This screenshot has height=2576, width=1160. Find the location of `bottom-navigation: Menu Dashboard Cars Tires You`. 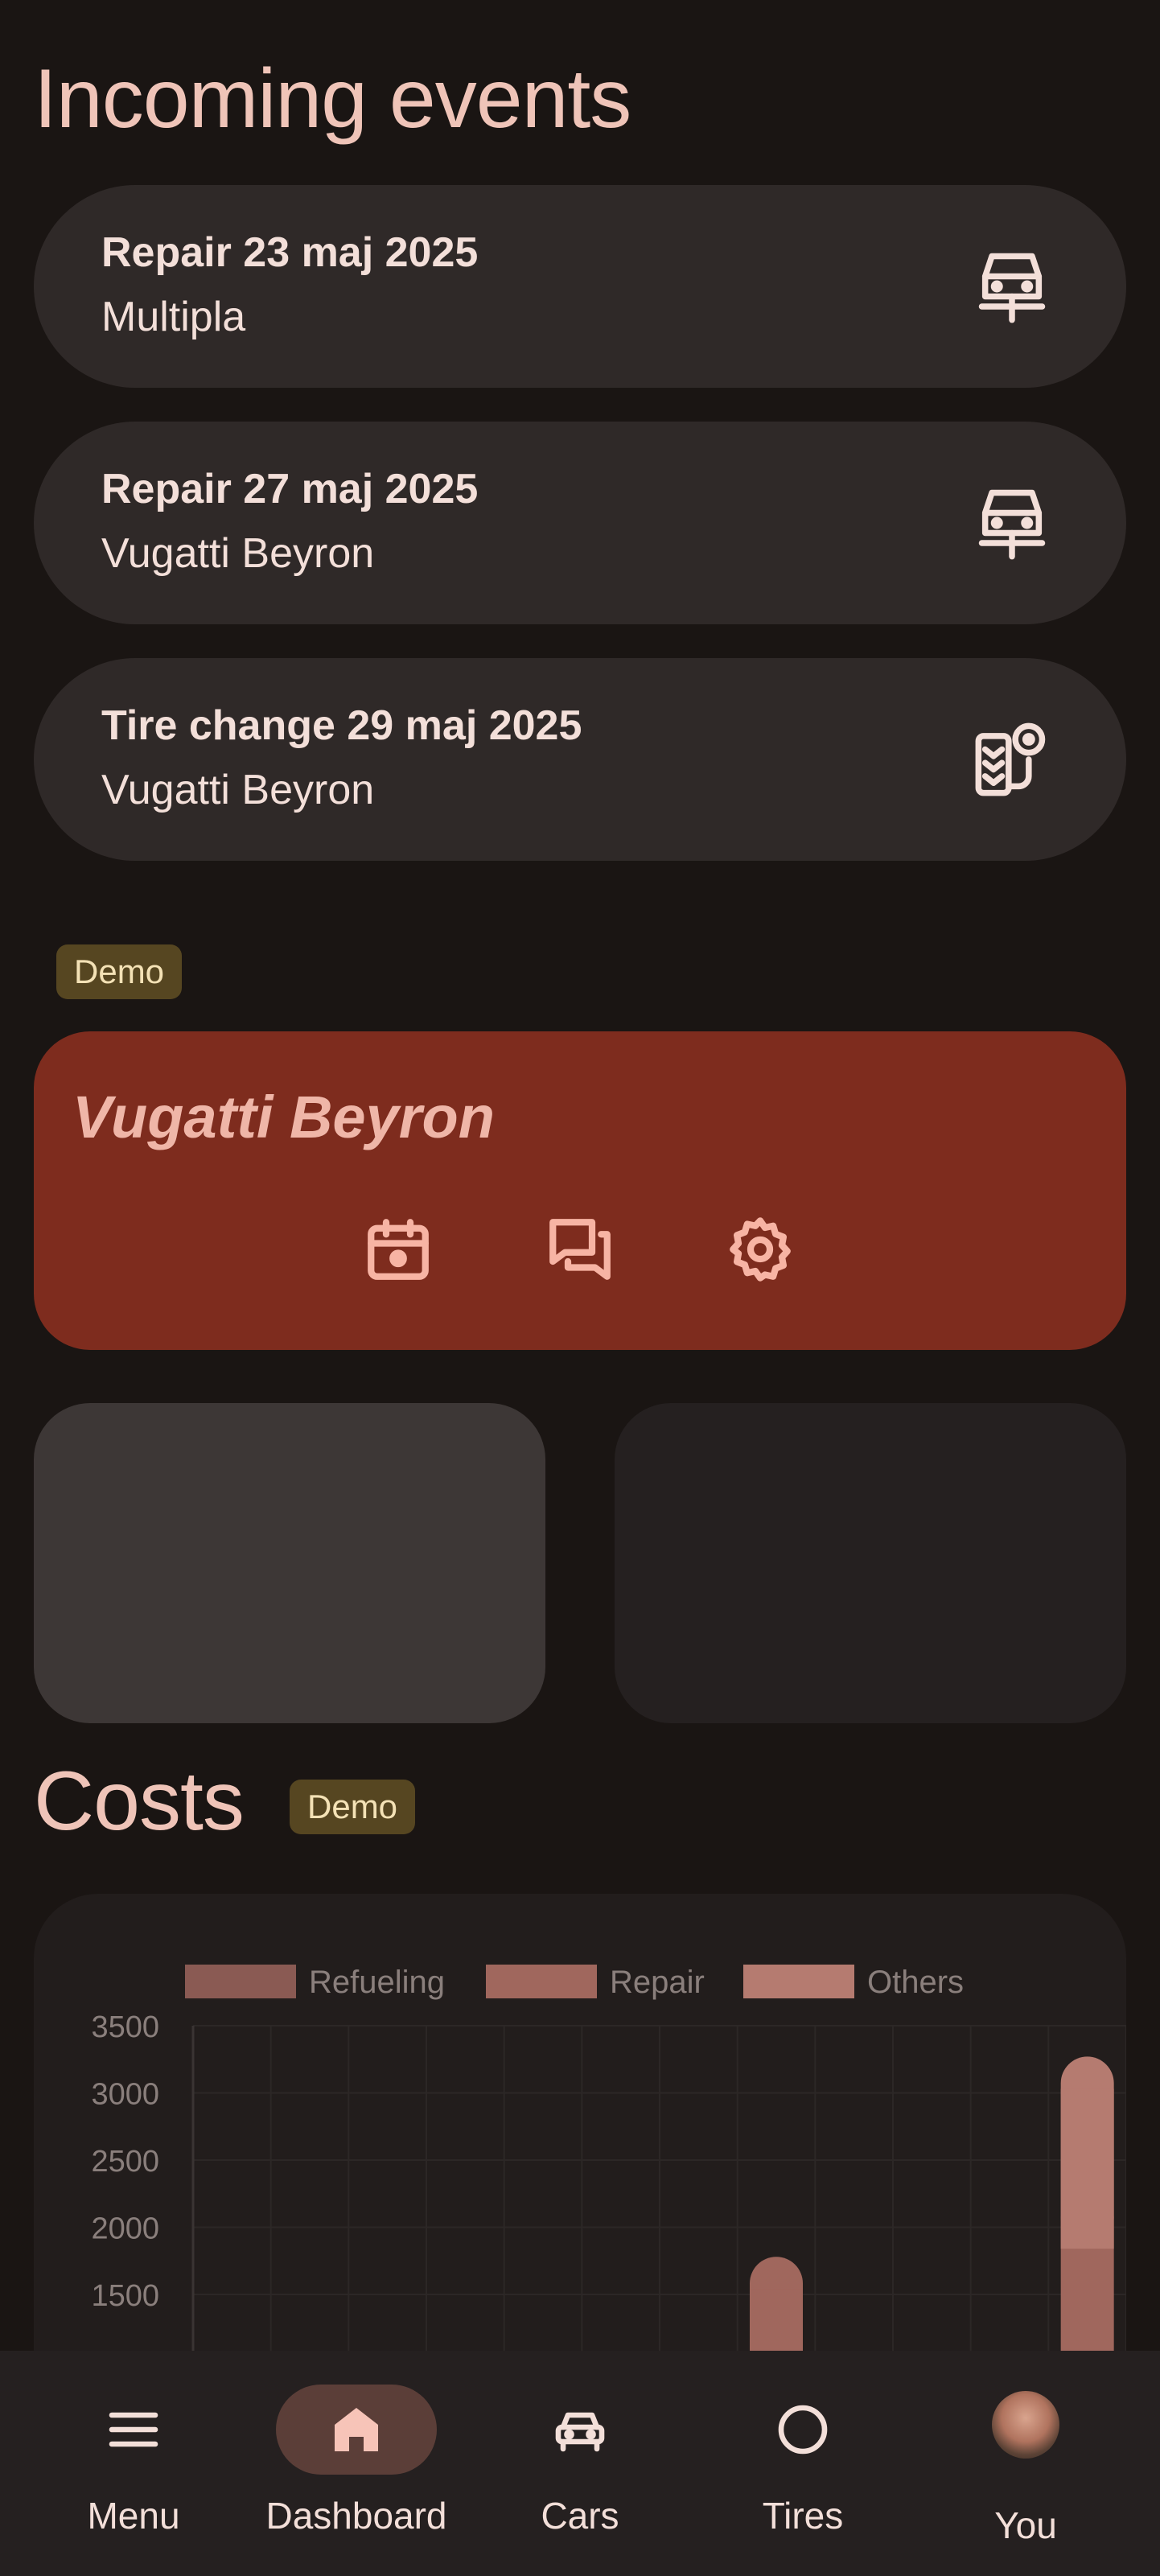

bottom-navigation: Menu Dashboard Cars Tires You is located at coordinates (580, 2463).